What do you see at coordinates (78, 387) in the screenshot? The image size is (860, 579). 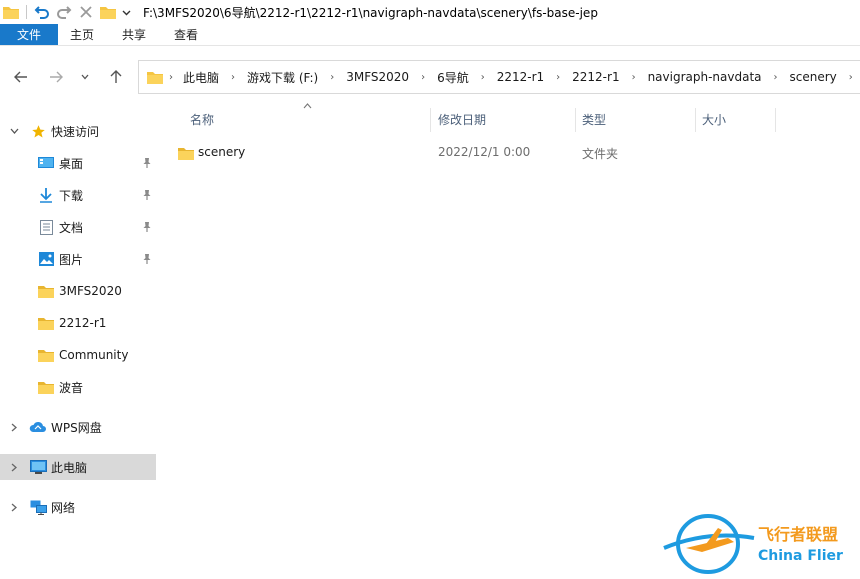 I see `sidebar-item-boeing: 波音` at bounding box center [78, 387].